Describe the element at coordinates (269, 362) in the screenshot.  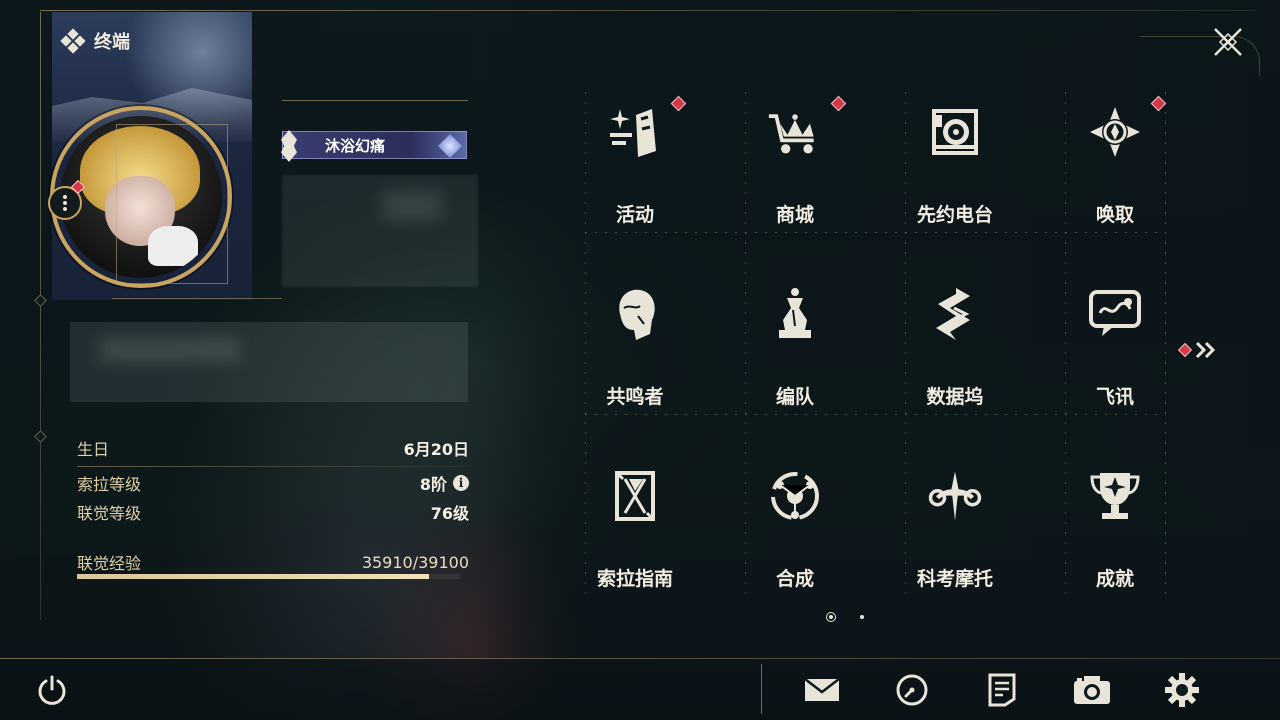
I see `hidden-signature-area` at that location.